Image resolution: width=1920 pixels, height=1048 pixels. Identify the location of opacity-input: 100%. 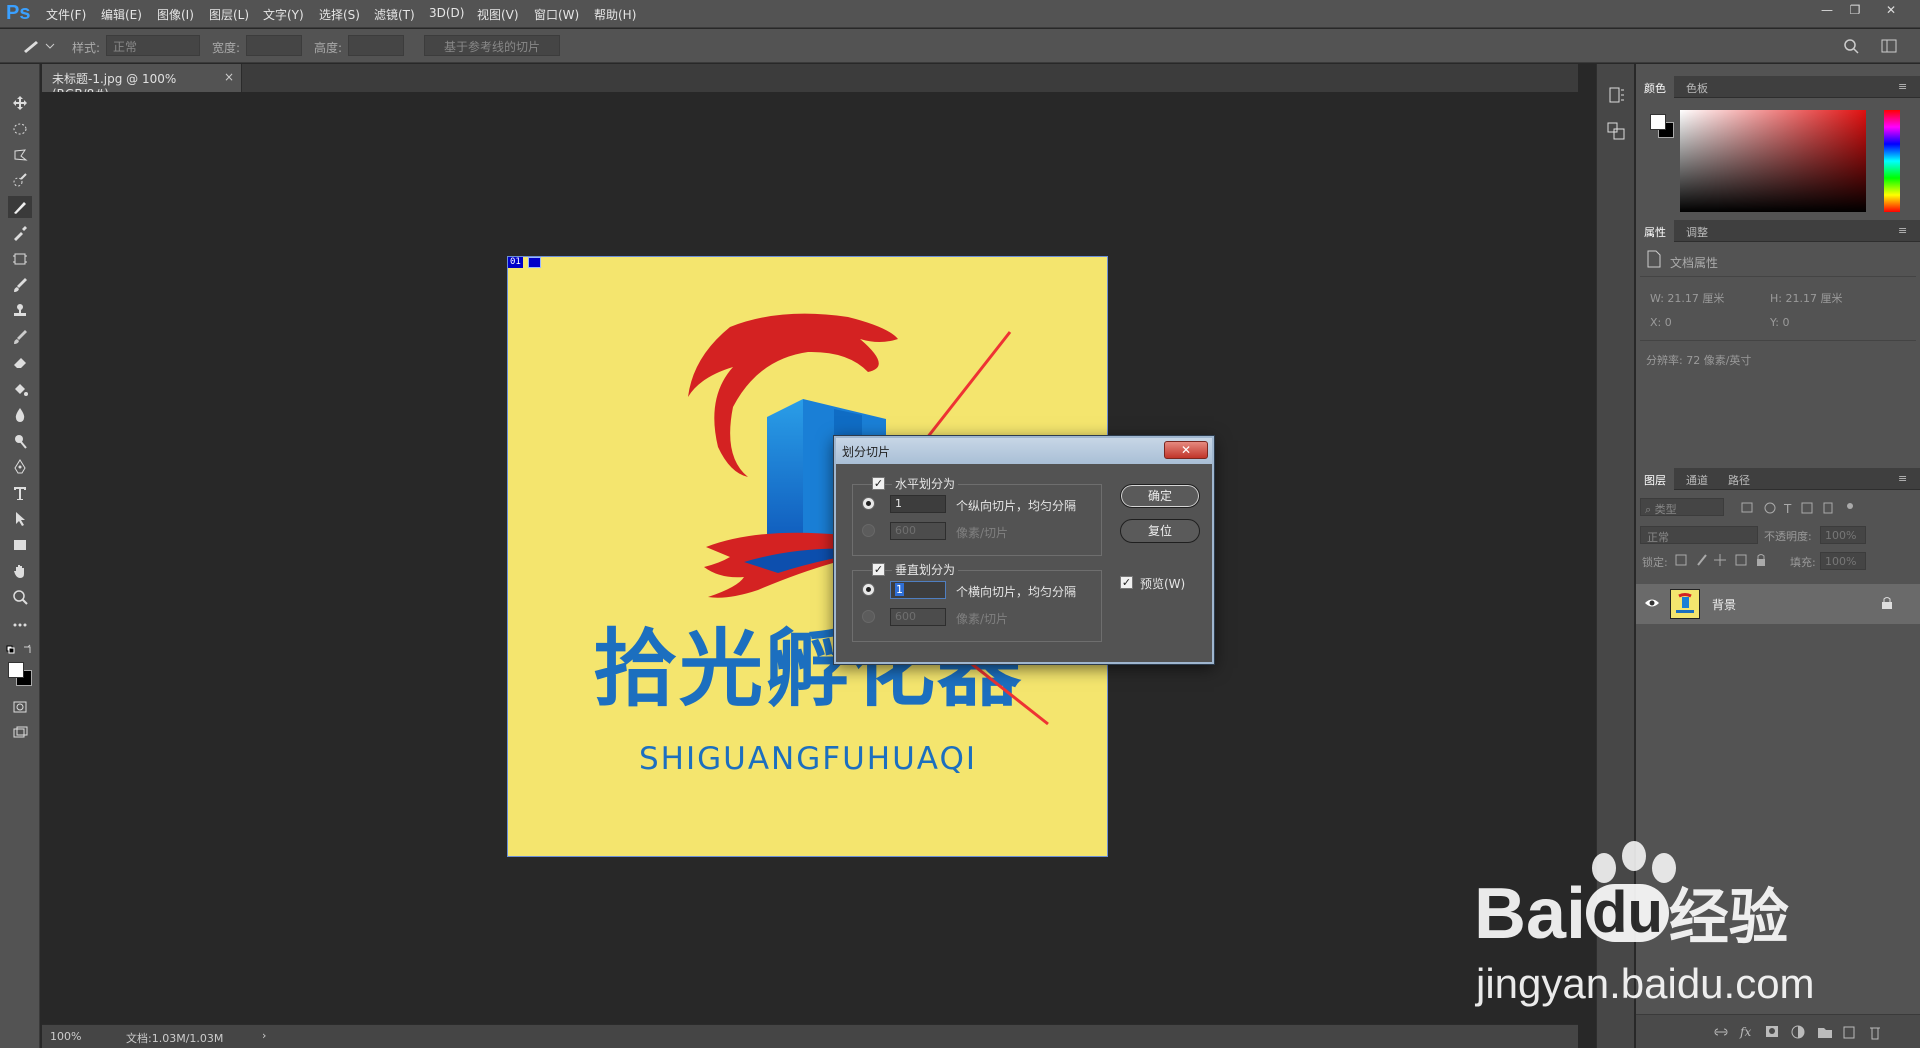
(1843, 535).